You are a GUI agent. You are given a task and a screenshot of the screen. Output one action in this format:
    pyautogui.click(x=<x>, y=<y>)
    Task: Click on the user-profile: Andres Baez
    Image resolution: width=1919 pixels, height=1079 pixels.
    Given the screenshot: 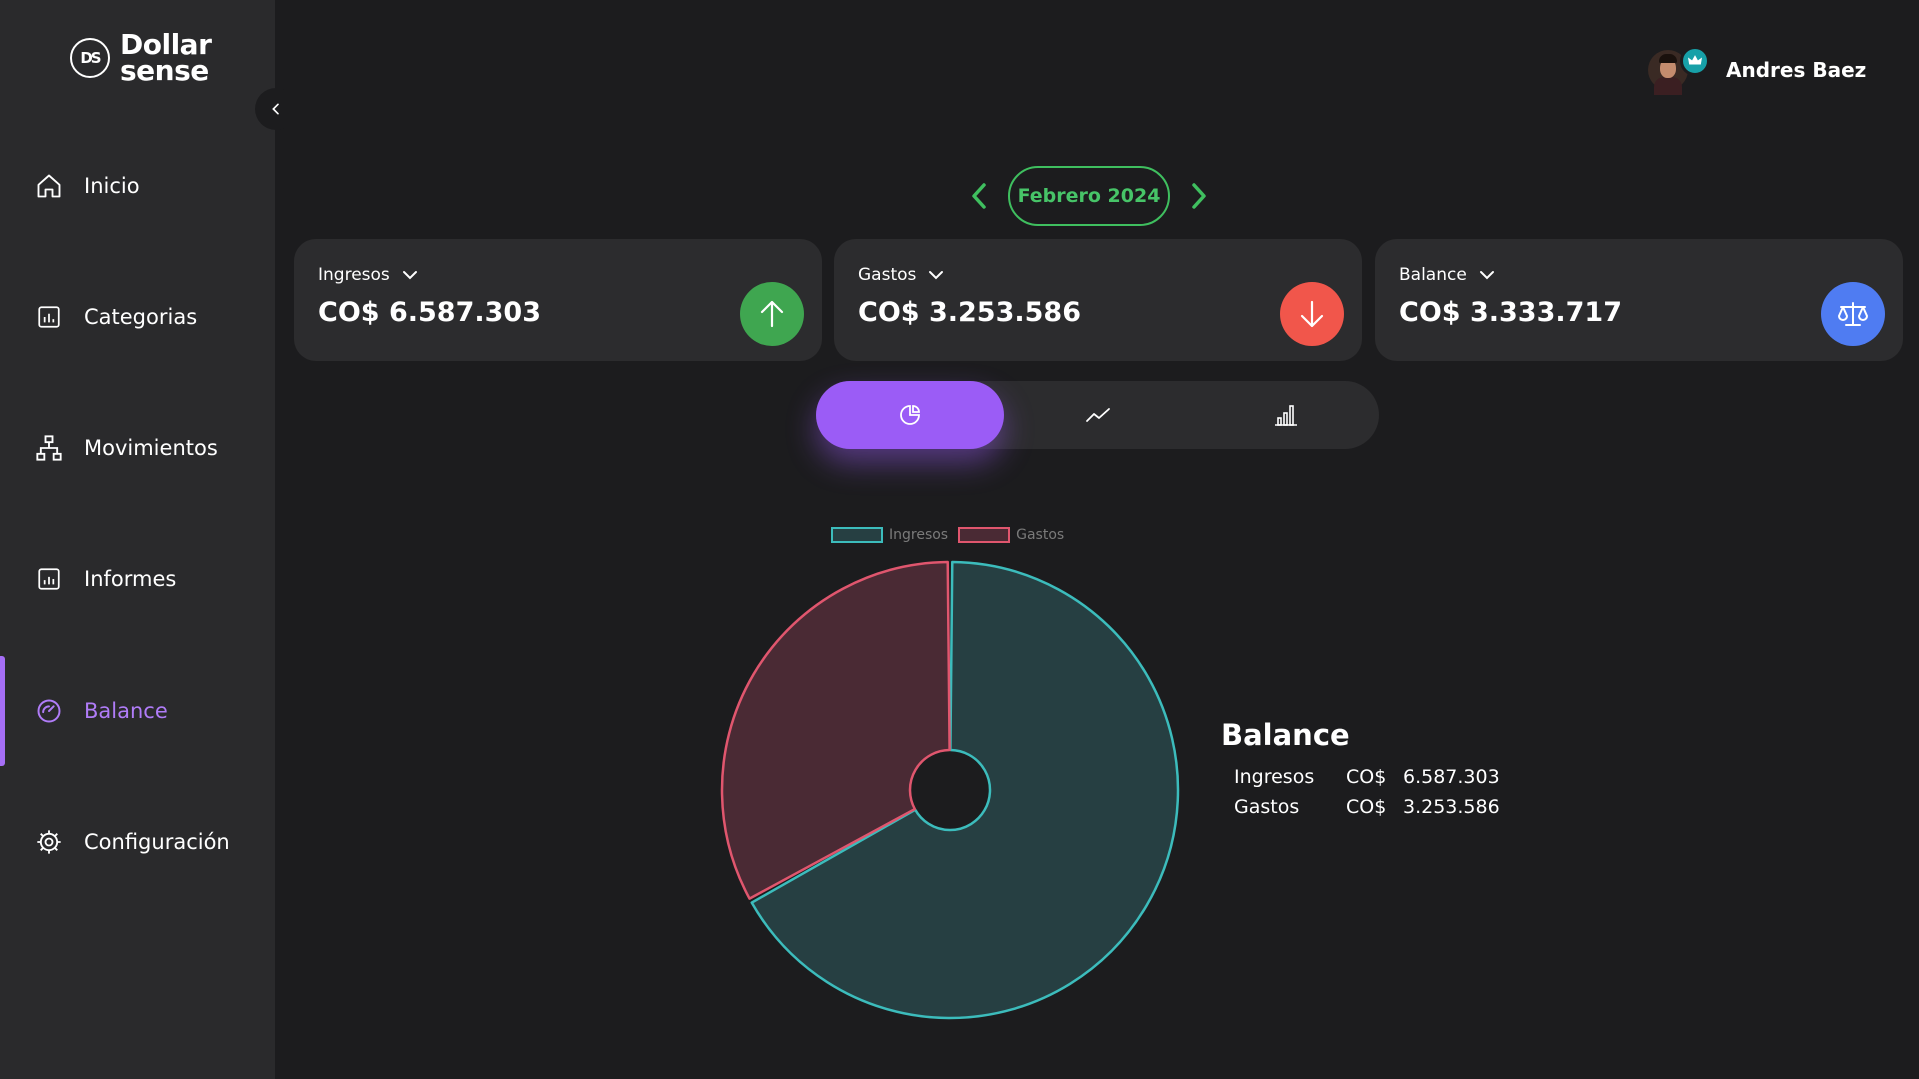 What is the action you would take?
    pyautogui.click(x=1757, y=70)
    